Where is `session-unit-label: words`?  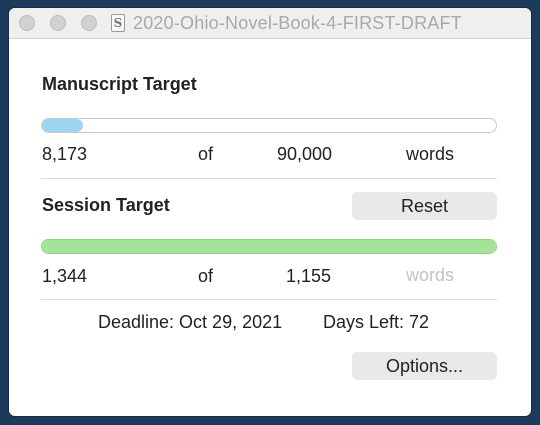 session-unit-label: words is located at coordinates (430, 275).